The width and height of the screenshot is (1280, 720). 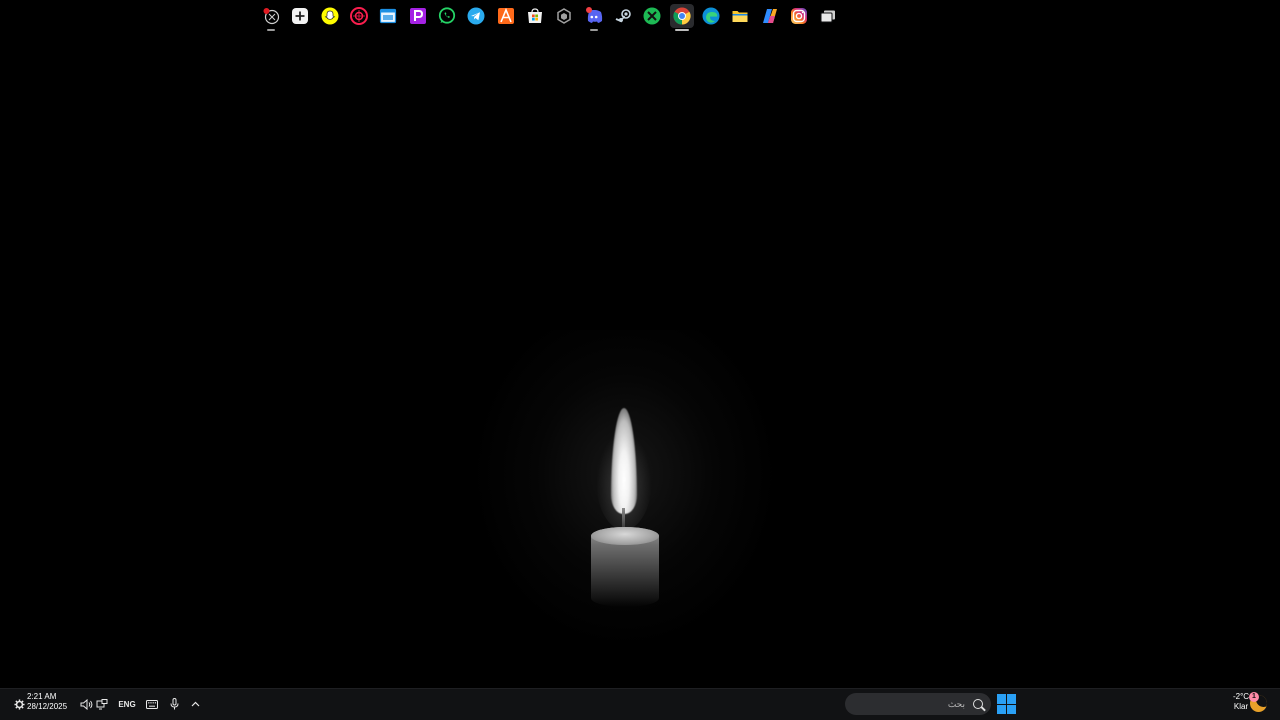 What do you see at coordinates (978, 704) in the screenshot?
I see `search-icon` at bounding box center [978, 704].